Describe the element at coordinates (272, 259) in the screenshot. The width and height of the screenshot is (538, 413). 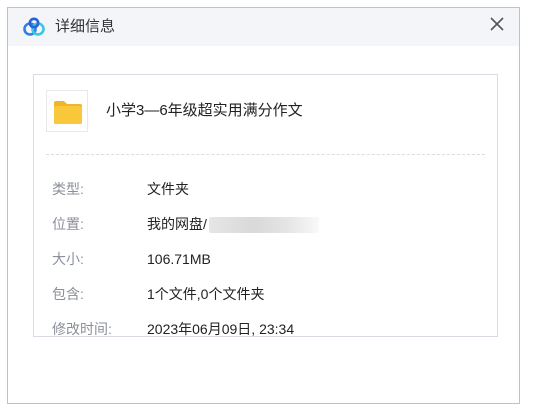
I see `detail-row-size: 大小: 106.71MB` at that location.